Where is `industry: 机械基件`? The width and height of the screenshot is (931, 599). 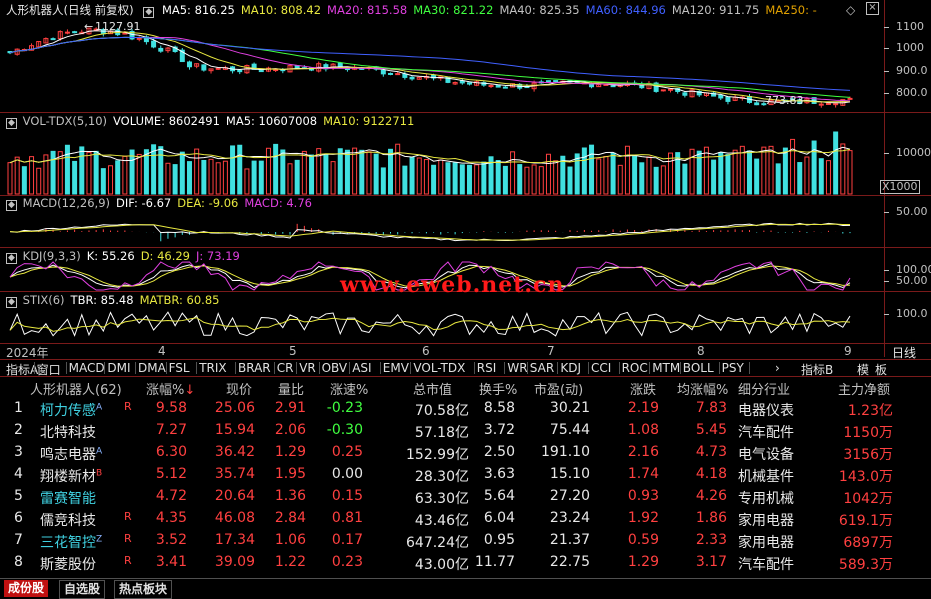 industry: 机械基件 is located at coordinates (766, 477).